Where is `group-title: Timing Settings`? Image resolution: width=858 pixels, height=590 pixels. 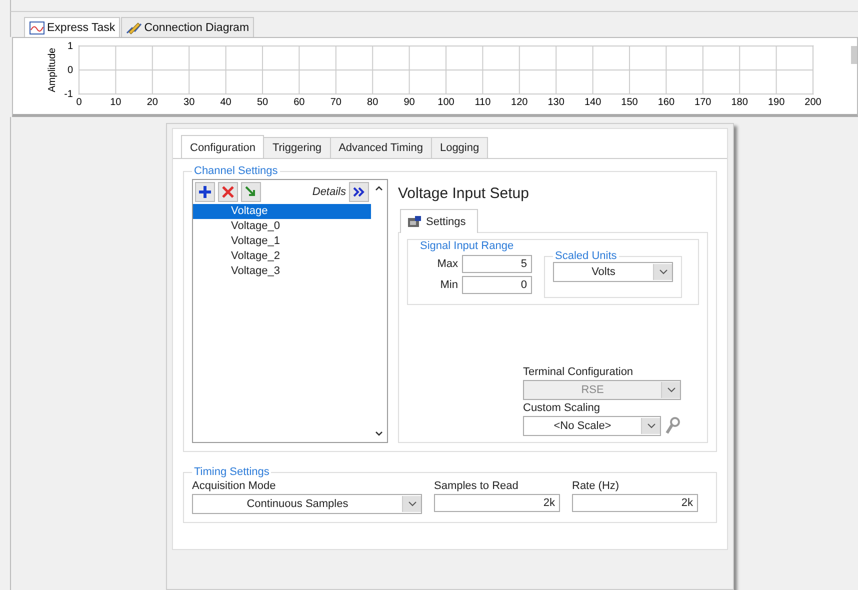
group-title: Timing Settings is located at coordinates (231, 472).